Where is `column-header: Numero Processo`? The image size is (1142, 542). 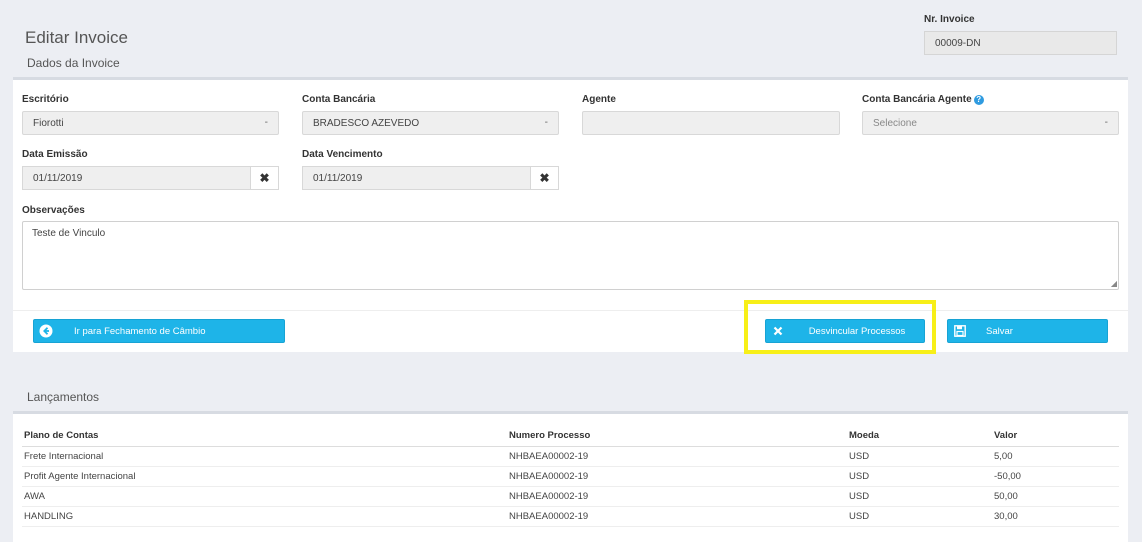 column-header: Numero Processo is located at coordinates (677, 436).